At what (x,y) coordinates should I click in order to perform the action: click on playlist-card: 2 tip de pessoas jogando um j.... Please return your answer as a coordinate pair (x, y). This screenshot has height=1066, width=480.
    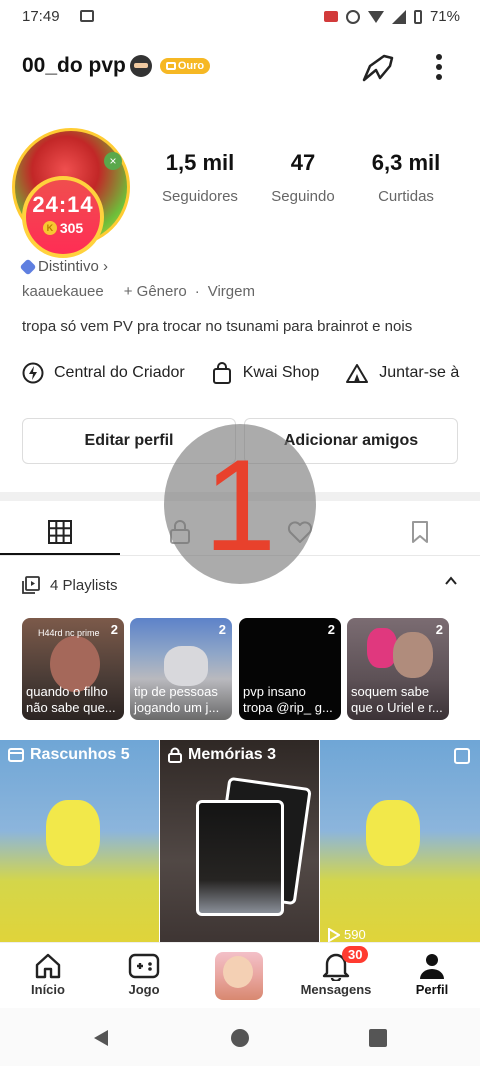
    Looking at the image, I should click on (181, 669).